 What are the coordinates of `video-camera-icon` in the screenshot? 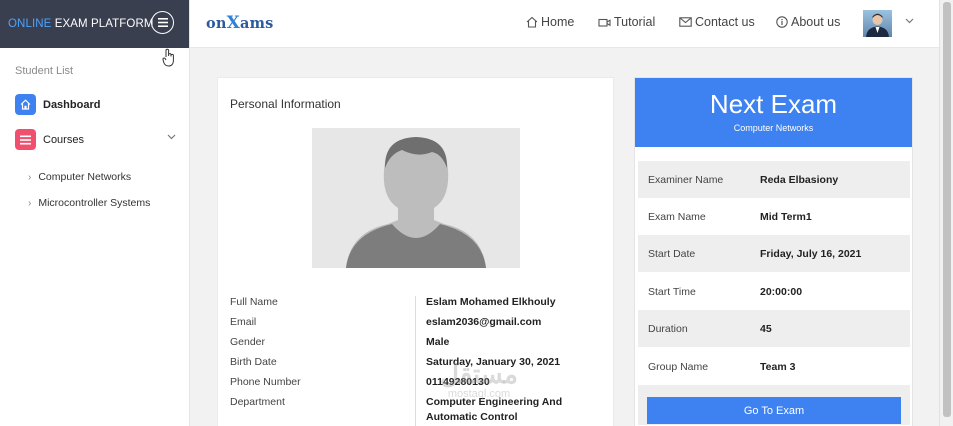 It's located at (604, 22).